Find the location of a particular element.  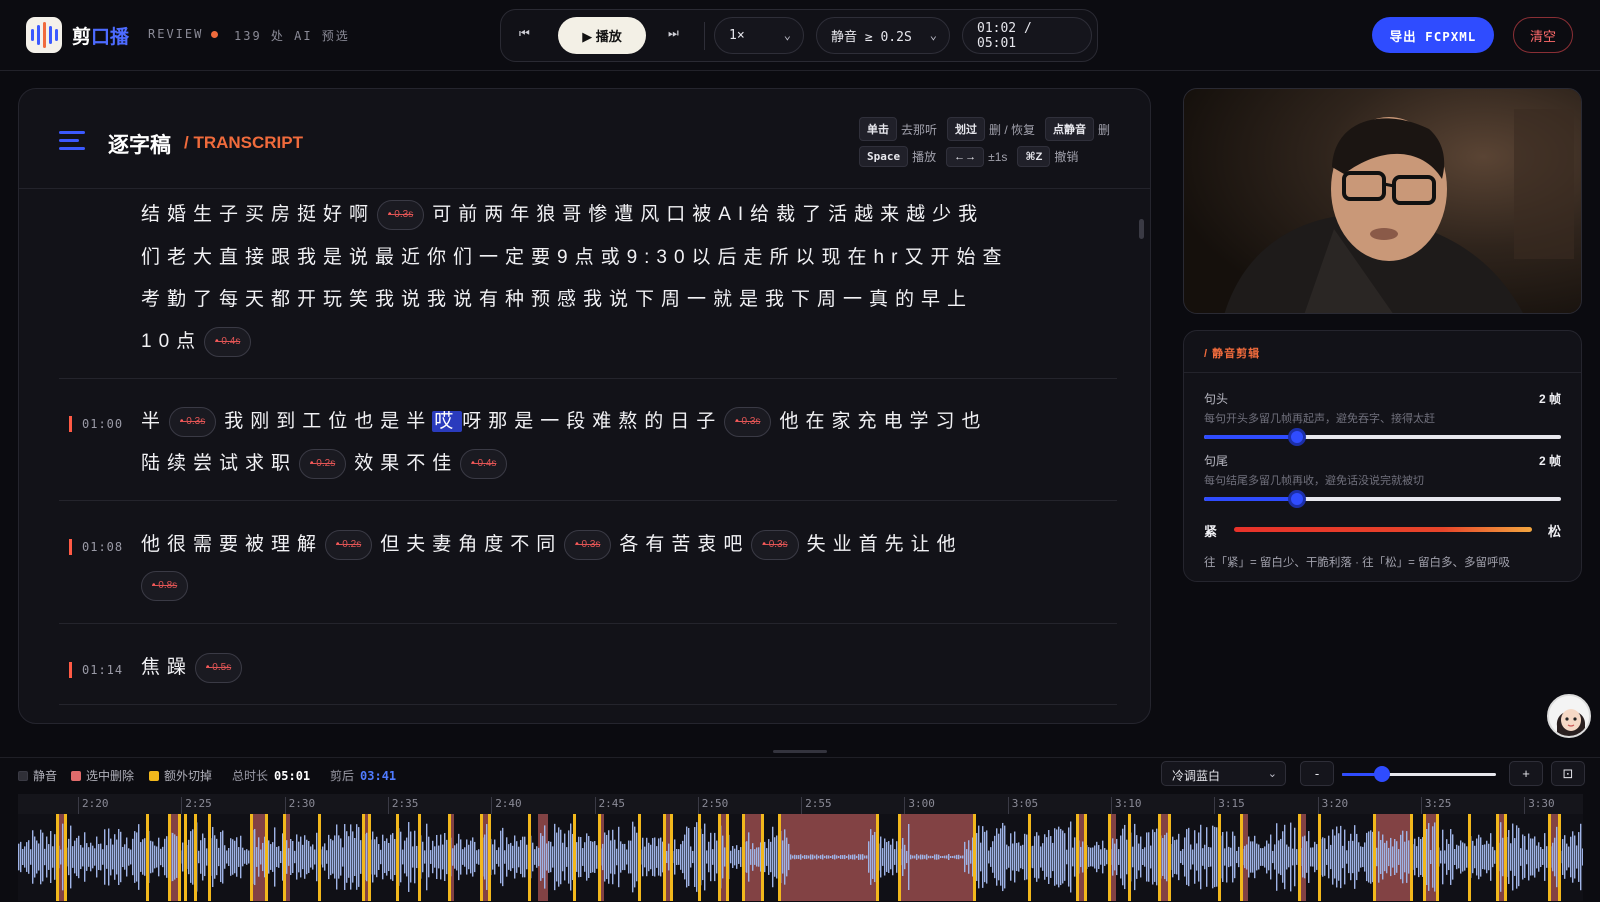

menu-icon is located at coordinates (72, 143).